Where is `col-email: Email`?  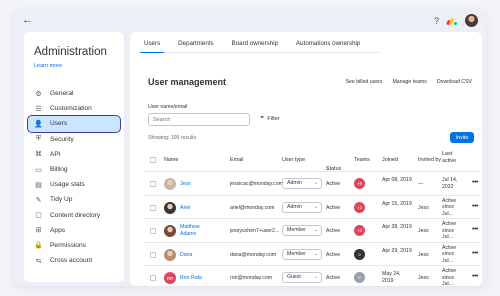
col-email: Email is located at coordinates (236, 160).